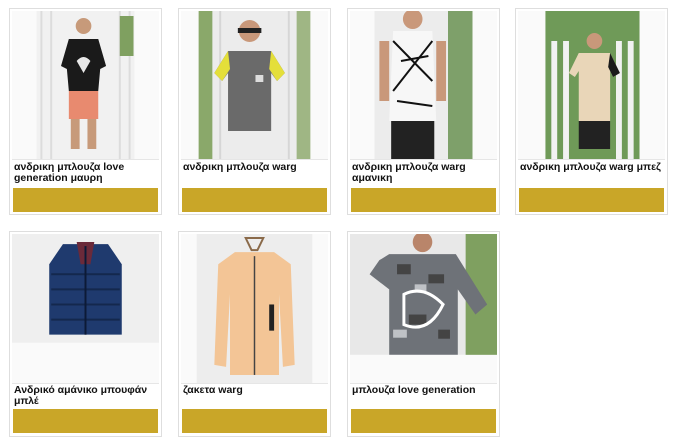 Image resolution: width=680 pixels, height=444 pixels. What do you see at coordinates (254, 167) in the screenshot?
I see `product-title: ανδρικη μπλουζα warg` at bounding box center [254, 167].